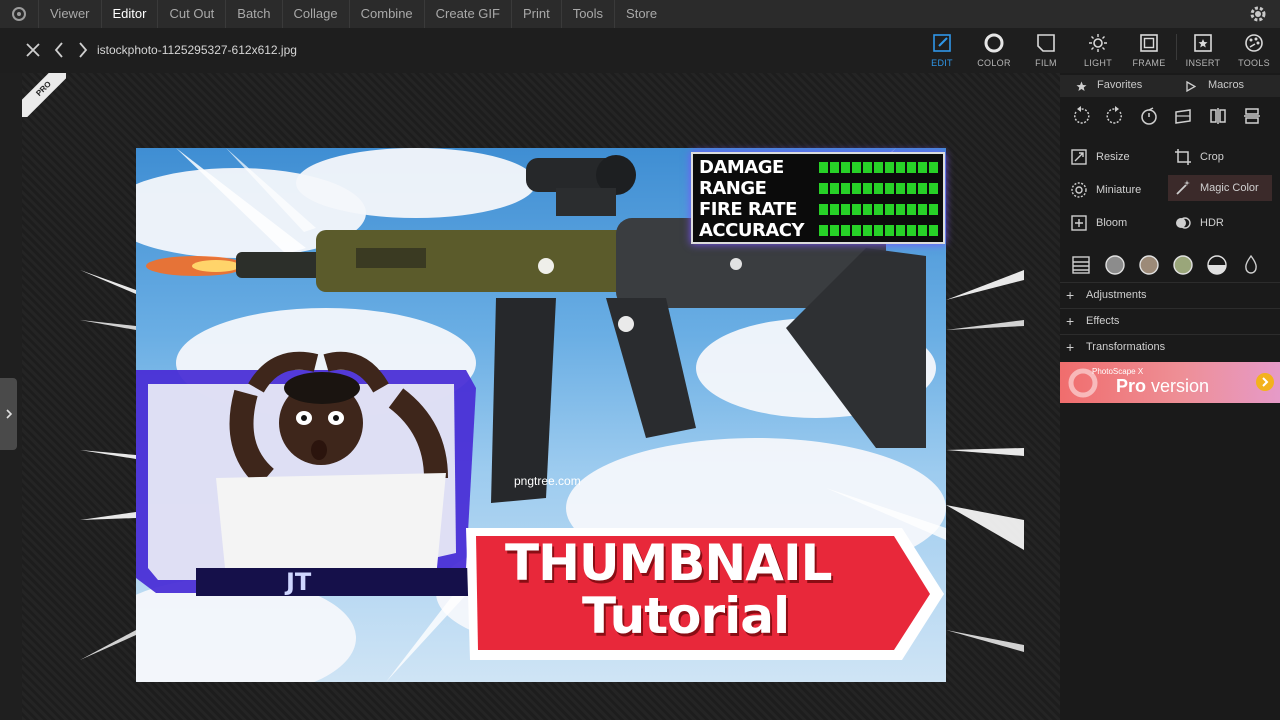 The image size is (1280, 720). What do you see at coordinates (1183, 265) in the screenshot?
I see `filter-green-icon` at bounding box center [1183, 265].